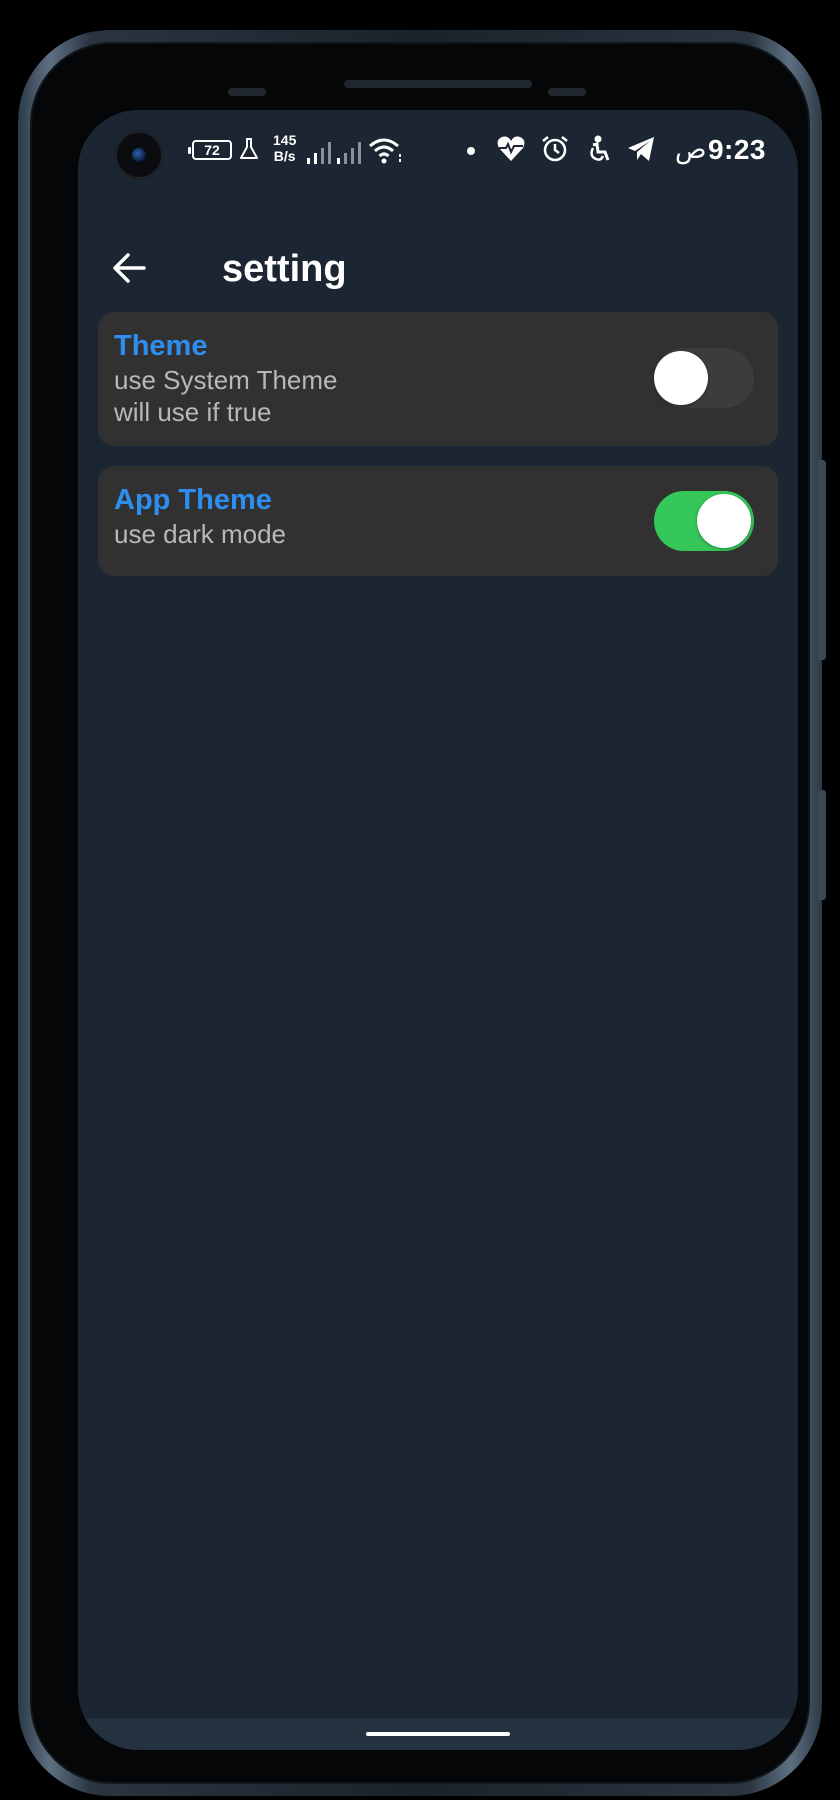 This screenshot has height=1800, width=840. I want to click on network-speed-value: 145, so click(285, 140).